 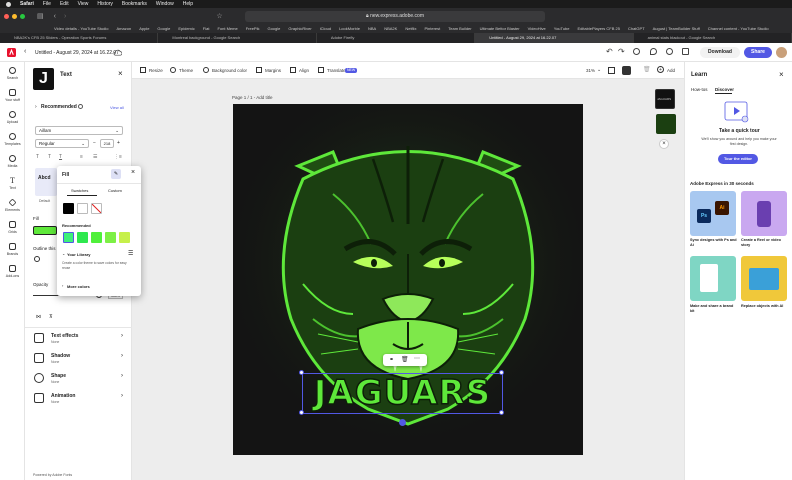 What do you see at coordinates (671, 70) in the screenshot?
I see `add-button: Add` at bounding box center [671, 70].